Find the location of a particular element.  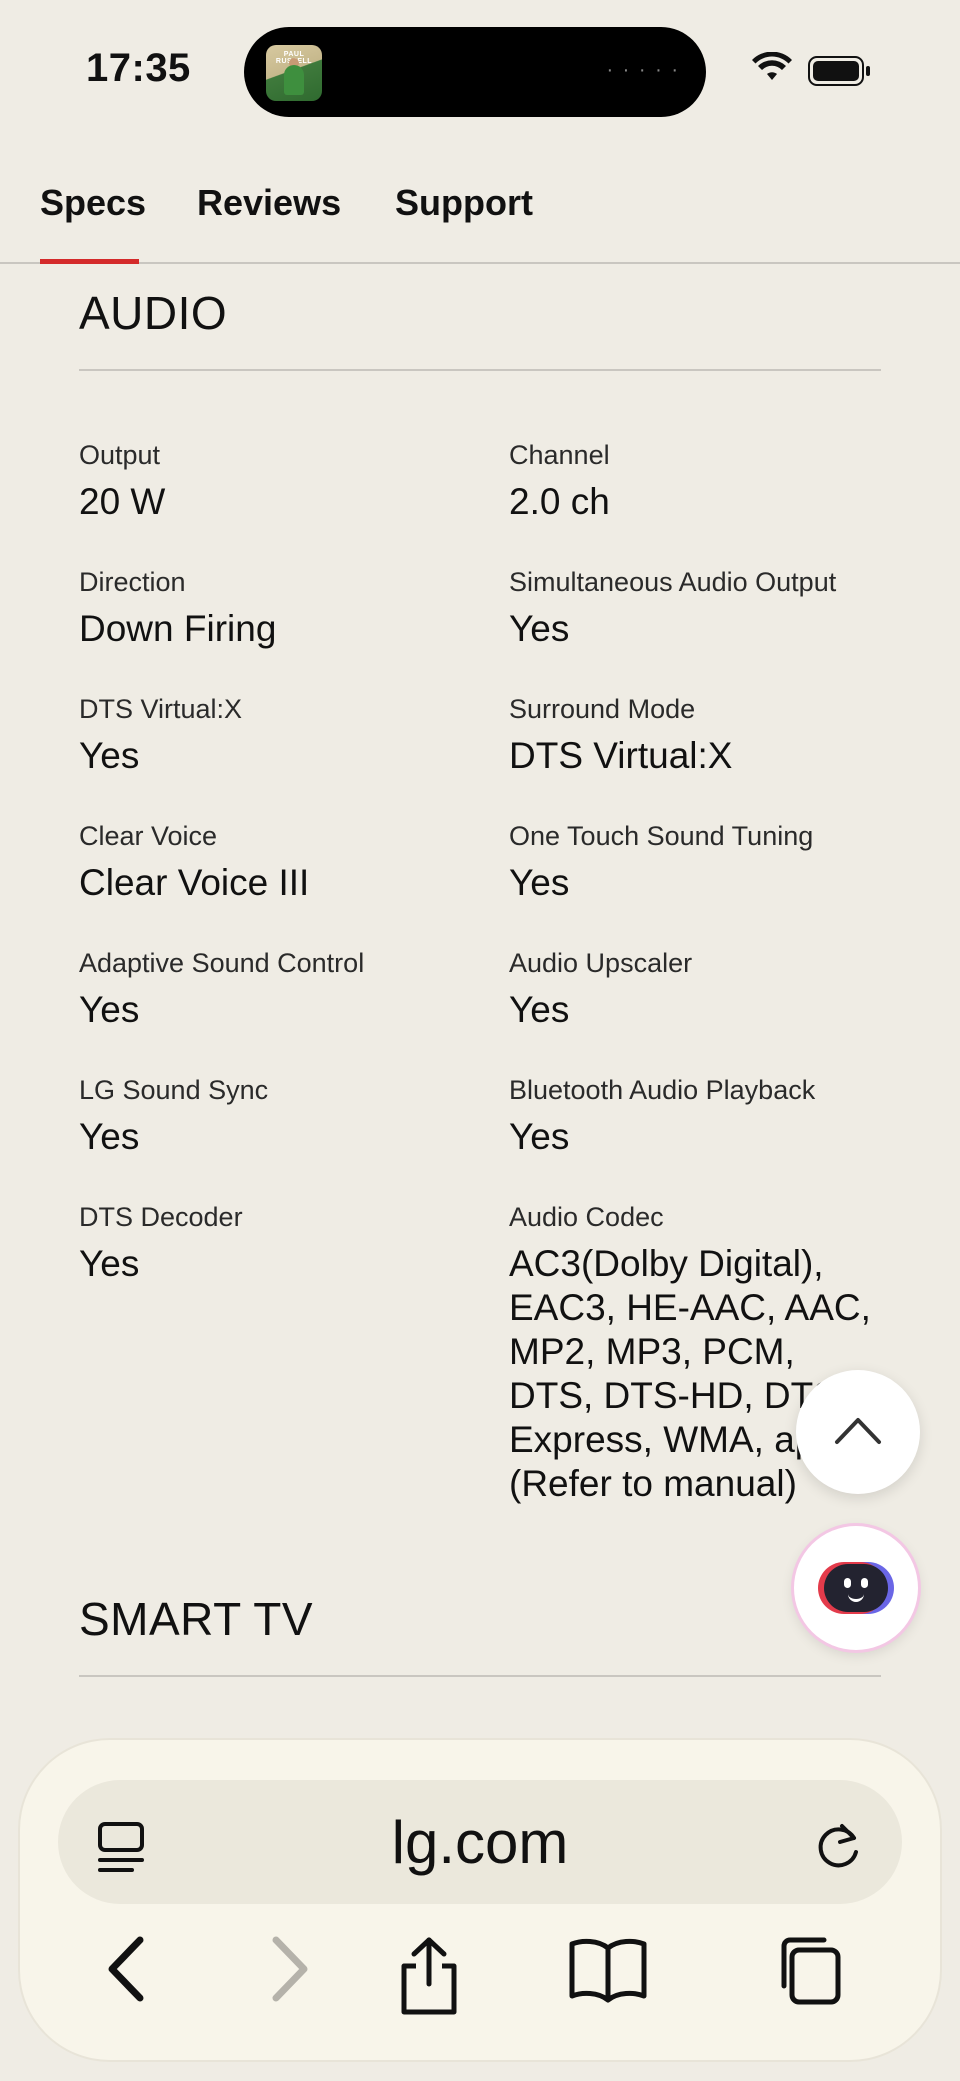

spec-label: DTS Decoder is located at coordinates (161, 1217).